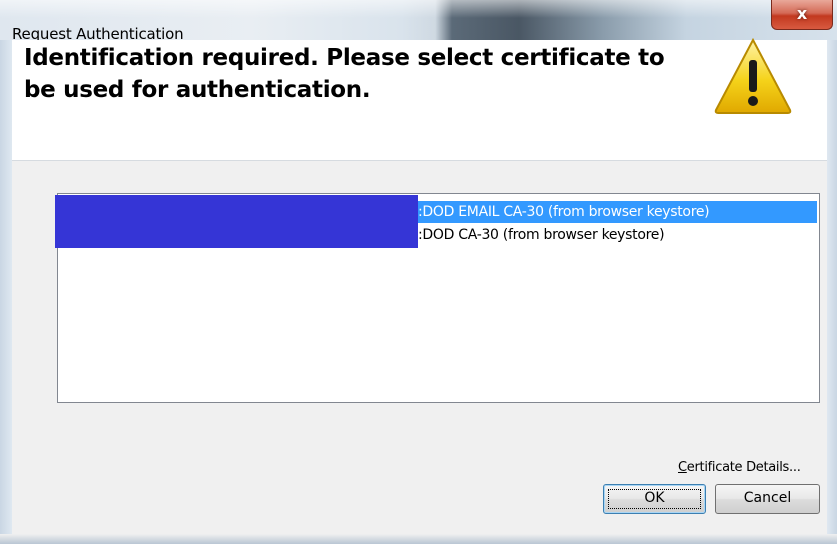 Image resolution: width=837 pixels, height=544 pixels. Describe the element at coordinates (753, 75) in the screenshot. I see `warning-icon` at that location.